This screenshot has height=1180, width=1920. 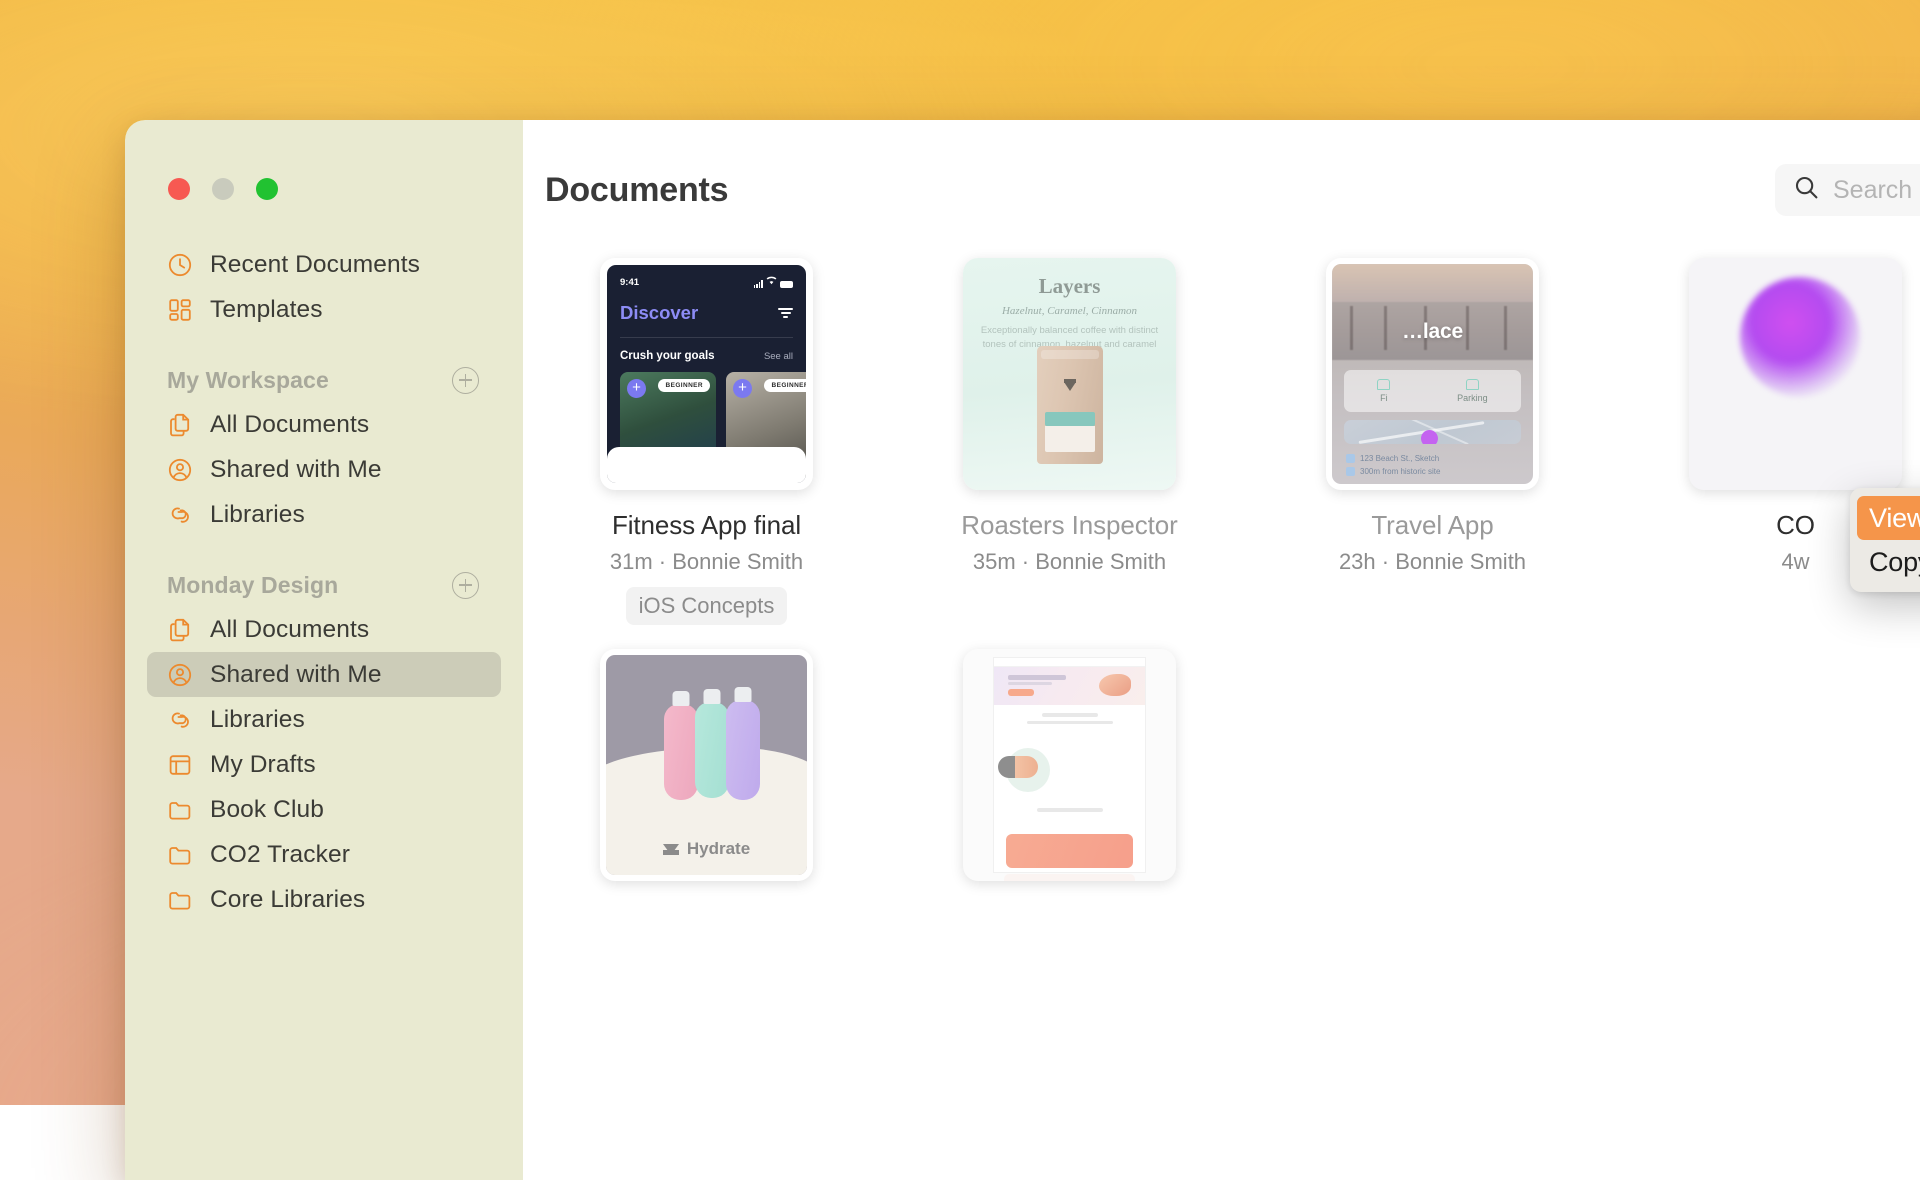 I want to click on card-title: Travel App, so click(x=1432, y=525).